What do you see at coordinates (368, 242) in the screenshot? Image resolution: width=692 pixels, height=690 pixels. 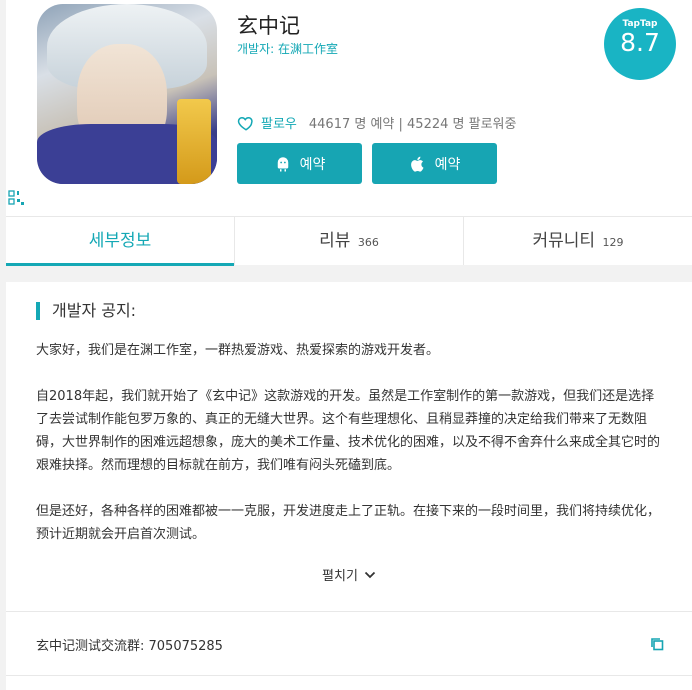 I see `tab-reviews-count: 366` at bounding box center [368, 242].